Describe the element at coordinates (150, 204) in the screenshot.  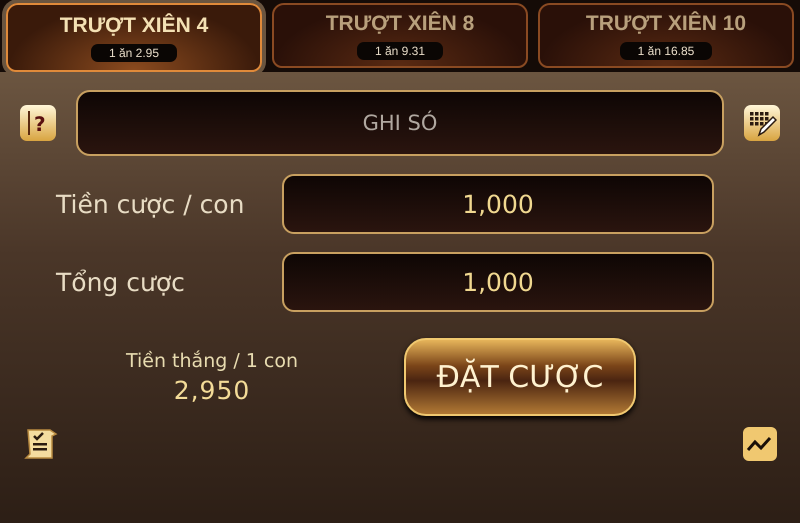
I see `field-label: Tiền cược / con` at that location.